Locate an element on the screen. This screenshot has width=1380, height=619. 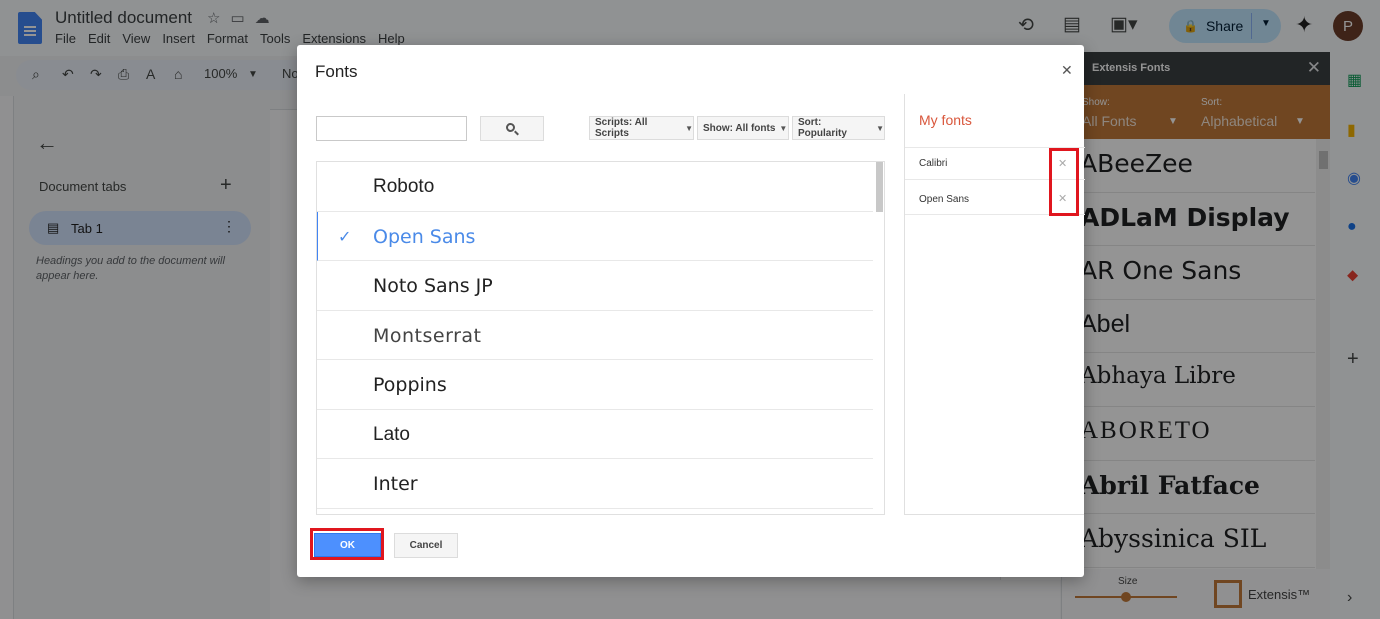
checkmark-icon: ✓ is located at coordinates (345, 237).